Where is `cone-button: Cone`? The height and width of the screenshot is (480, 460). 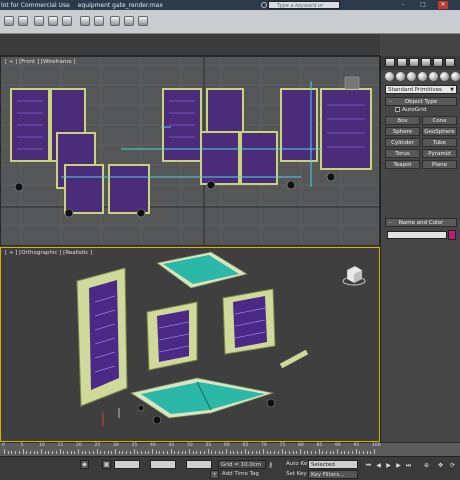
cone-button: Cone is located at coordinates (439, 120).